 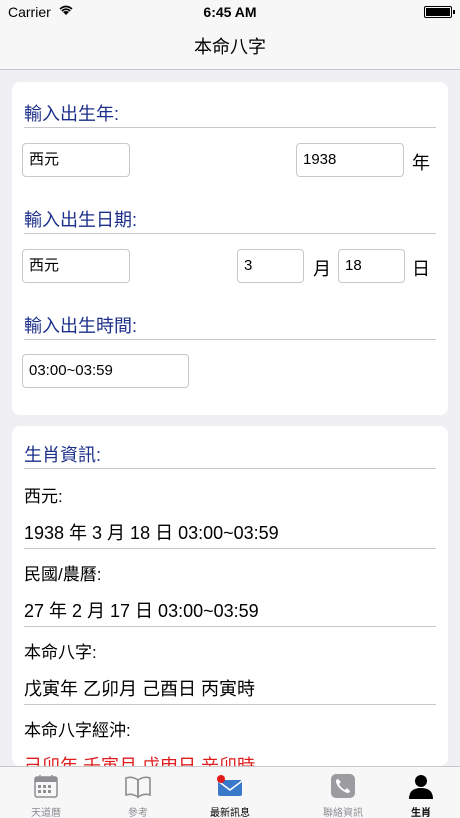 What do you see at coordinates (77, 730) in the screenshot?
I see `bazi-clash-label: 本命八字經沖:` at bounding box center [77, 730].